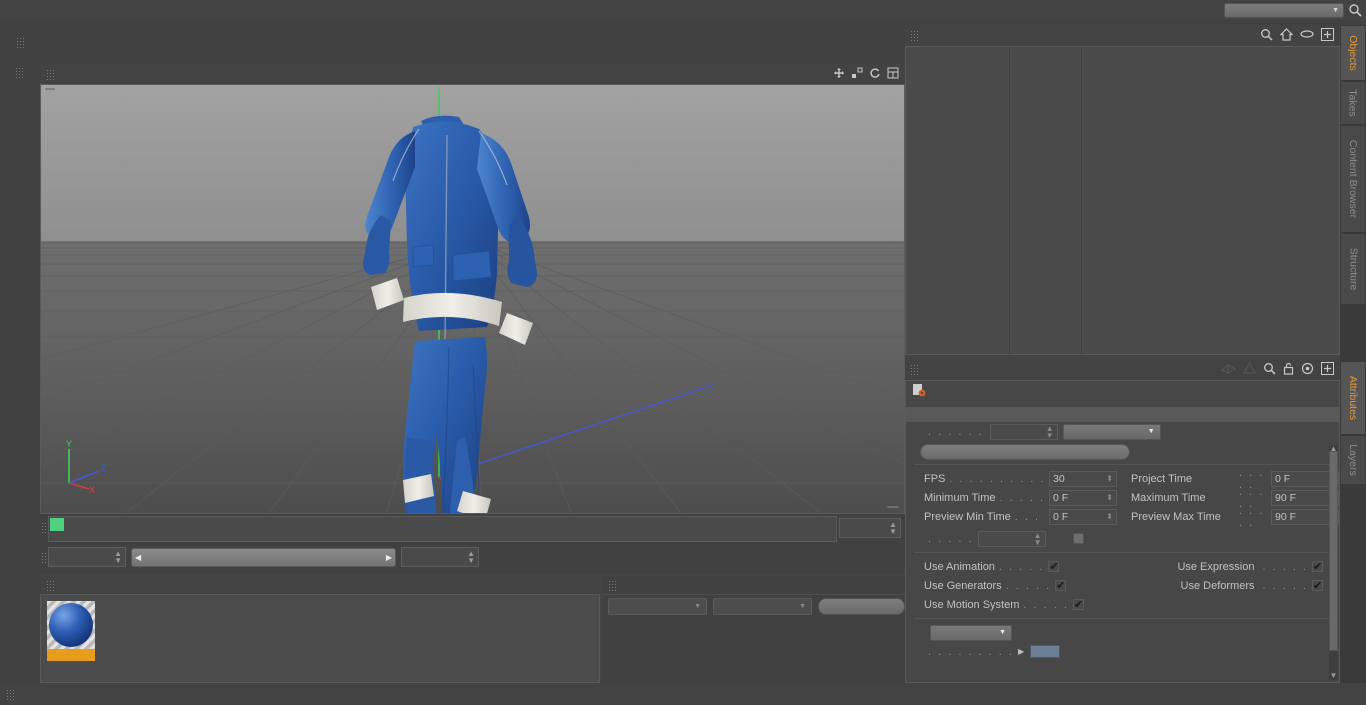  Describe the element at coordinates (857, 74) in the screenshot. I see `viewport-scale-icon` at that location.